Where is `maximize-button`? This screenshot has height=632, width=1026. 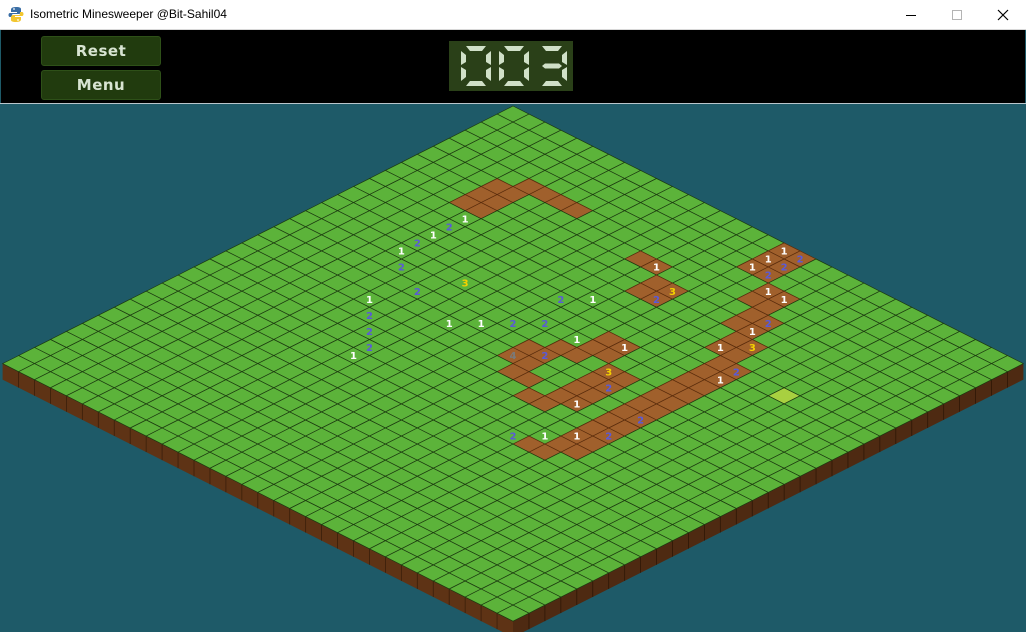
maximize-button is located at coordinates (957, 15).